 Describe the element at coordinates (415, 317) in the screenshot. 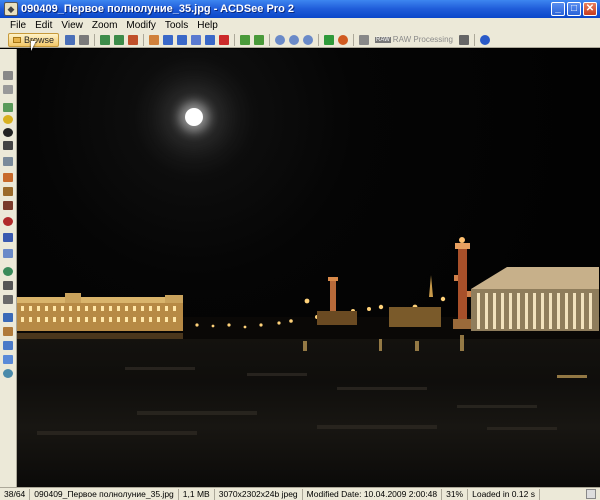

I see `kunstkamera` at that location.